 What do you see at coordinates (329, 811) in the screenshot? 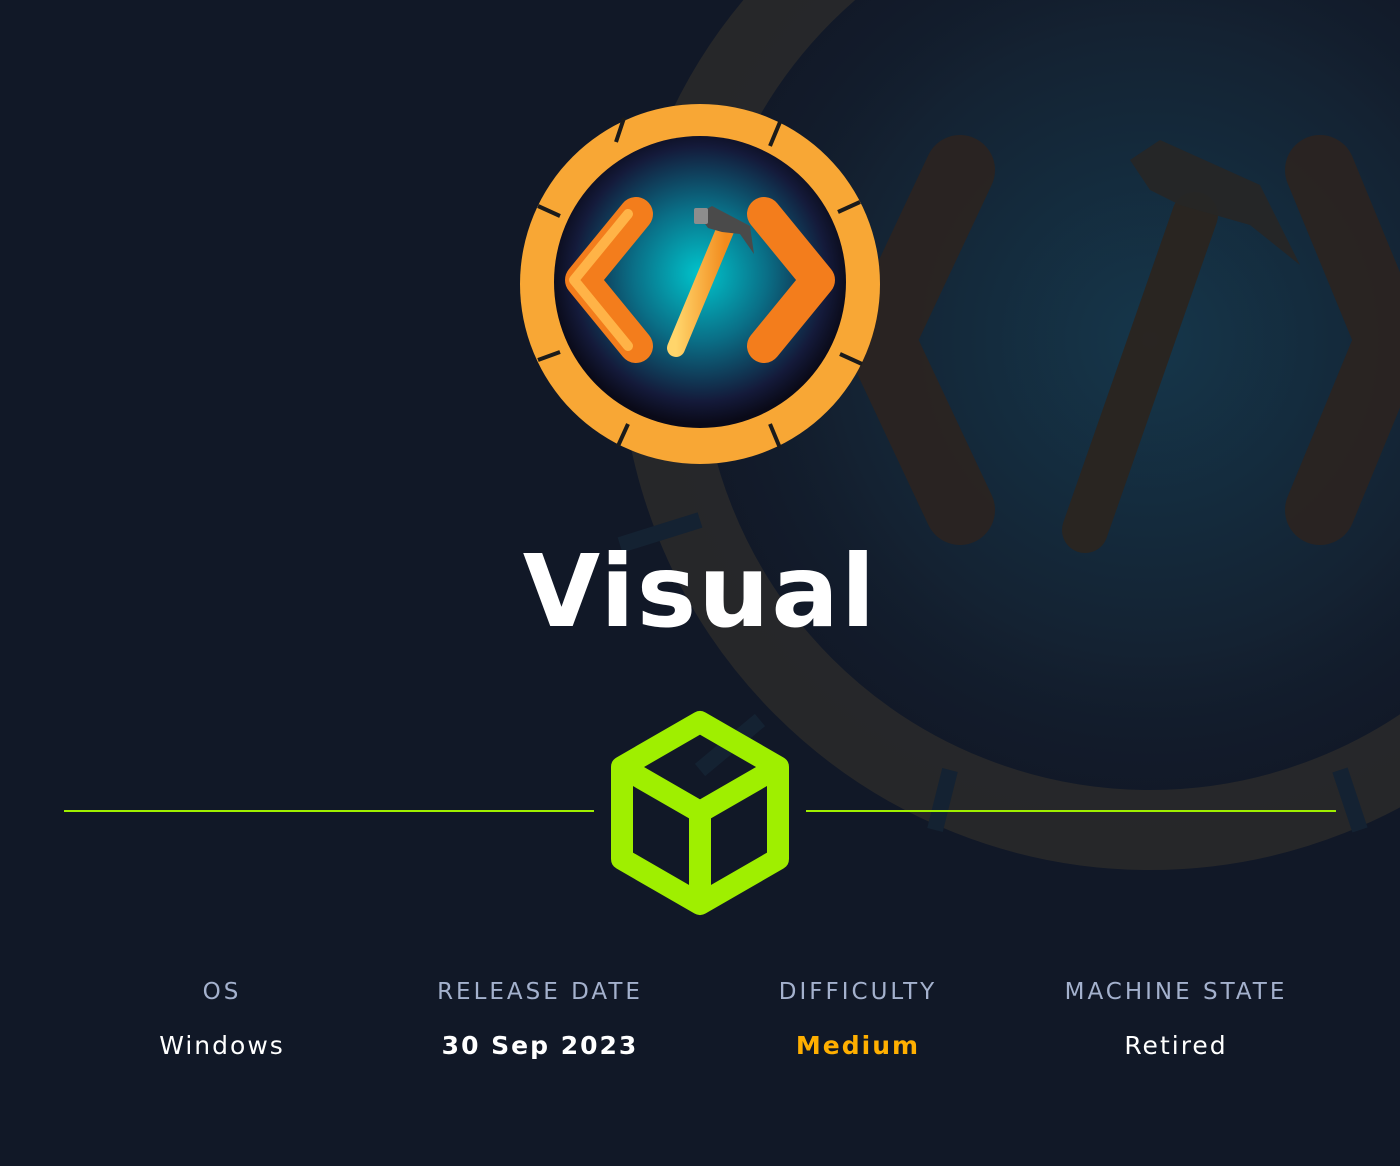
I see `divider-line-left` at bounding box center [329, 811].